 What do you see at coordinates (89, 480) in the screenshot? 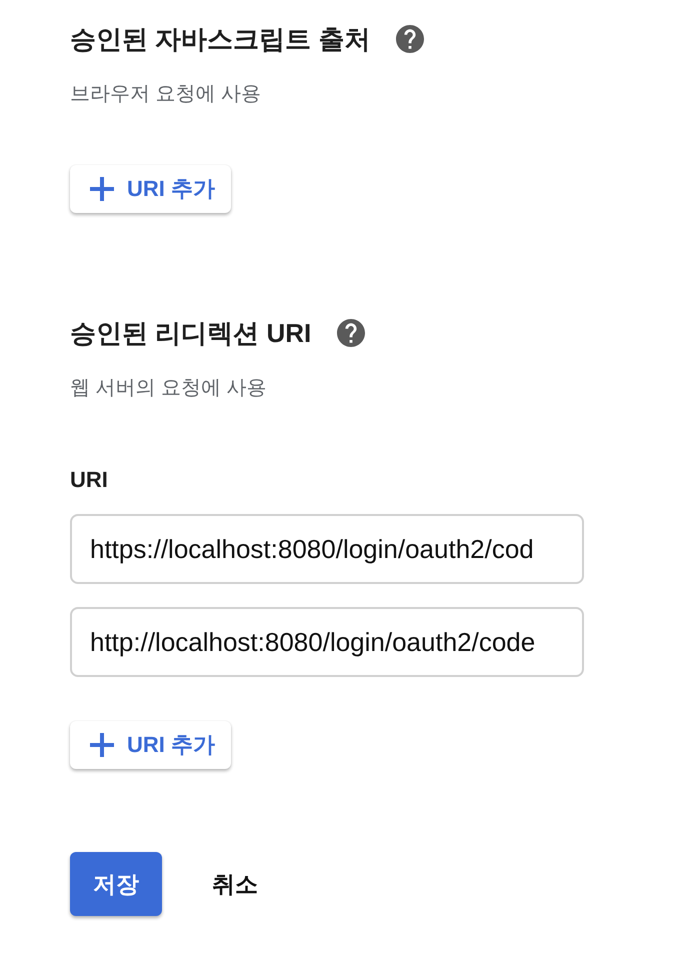
I see `field-label: URI` at bounding box center [89, 480].